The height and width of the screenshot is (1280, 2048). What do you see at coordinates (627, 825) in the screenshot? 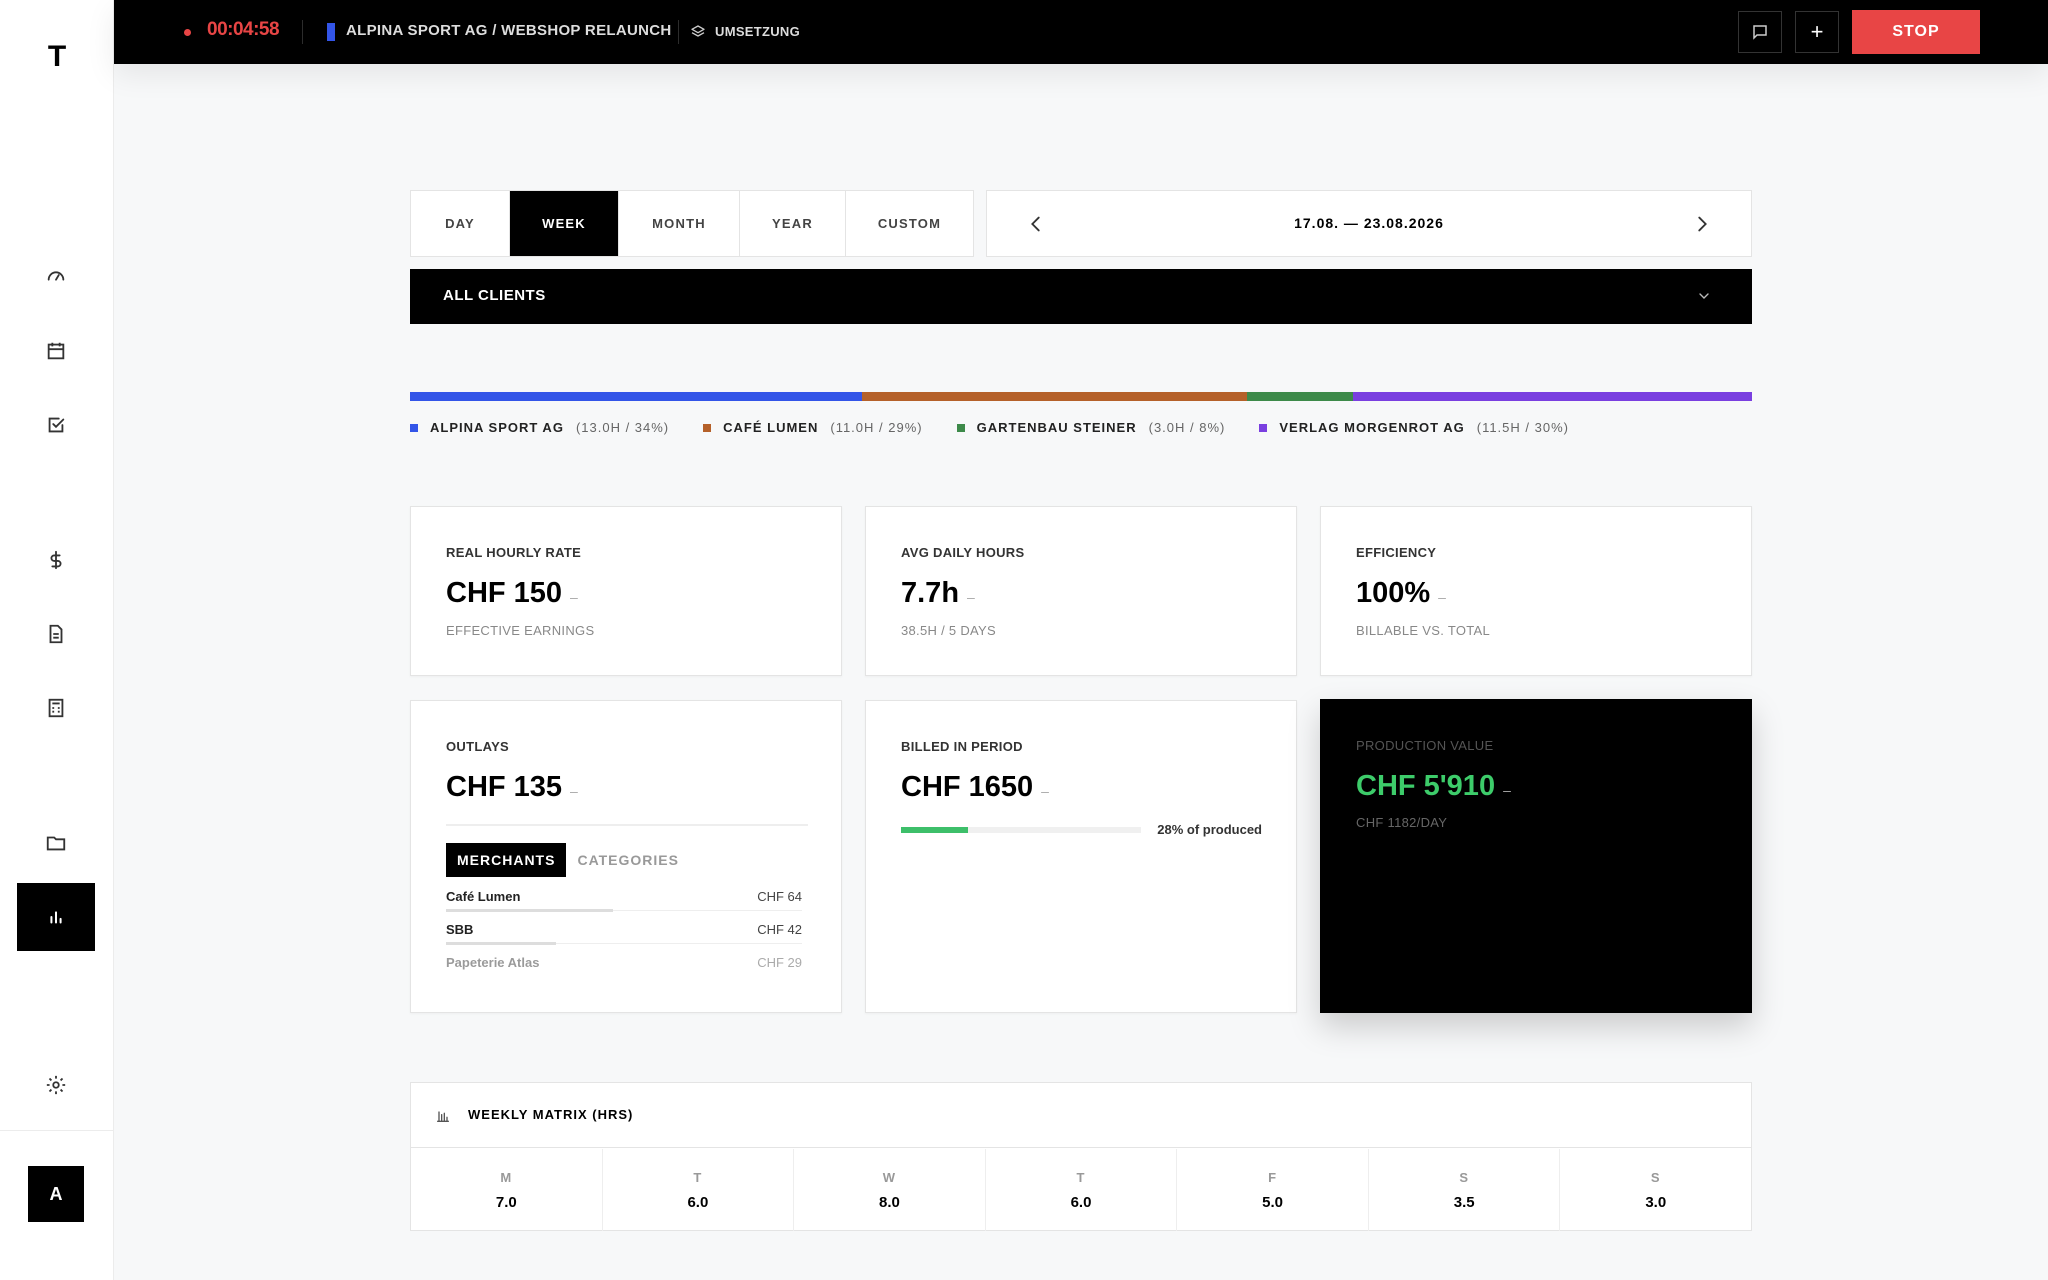
I see `card-divider` at bounding box center [627, 825].